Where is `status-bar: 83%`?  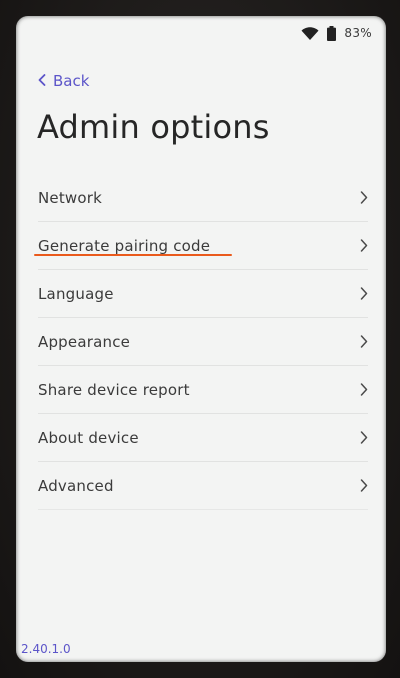
status-bar: 83% is located at coordinates (336, 33).